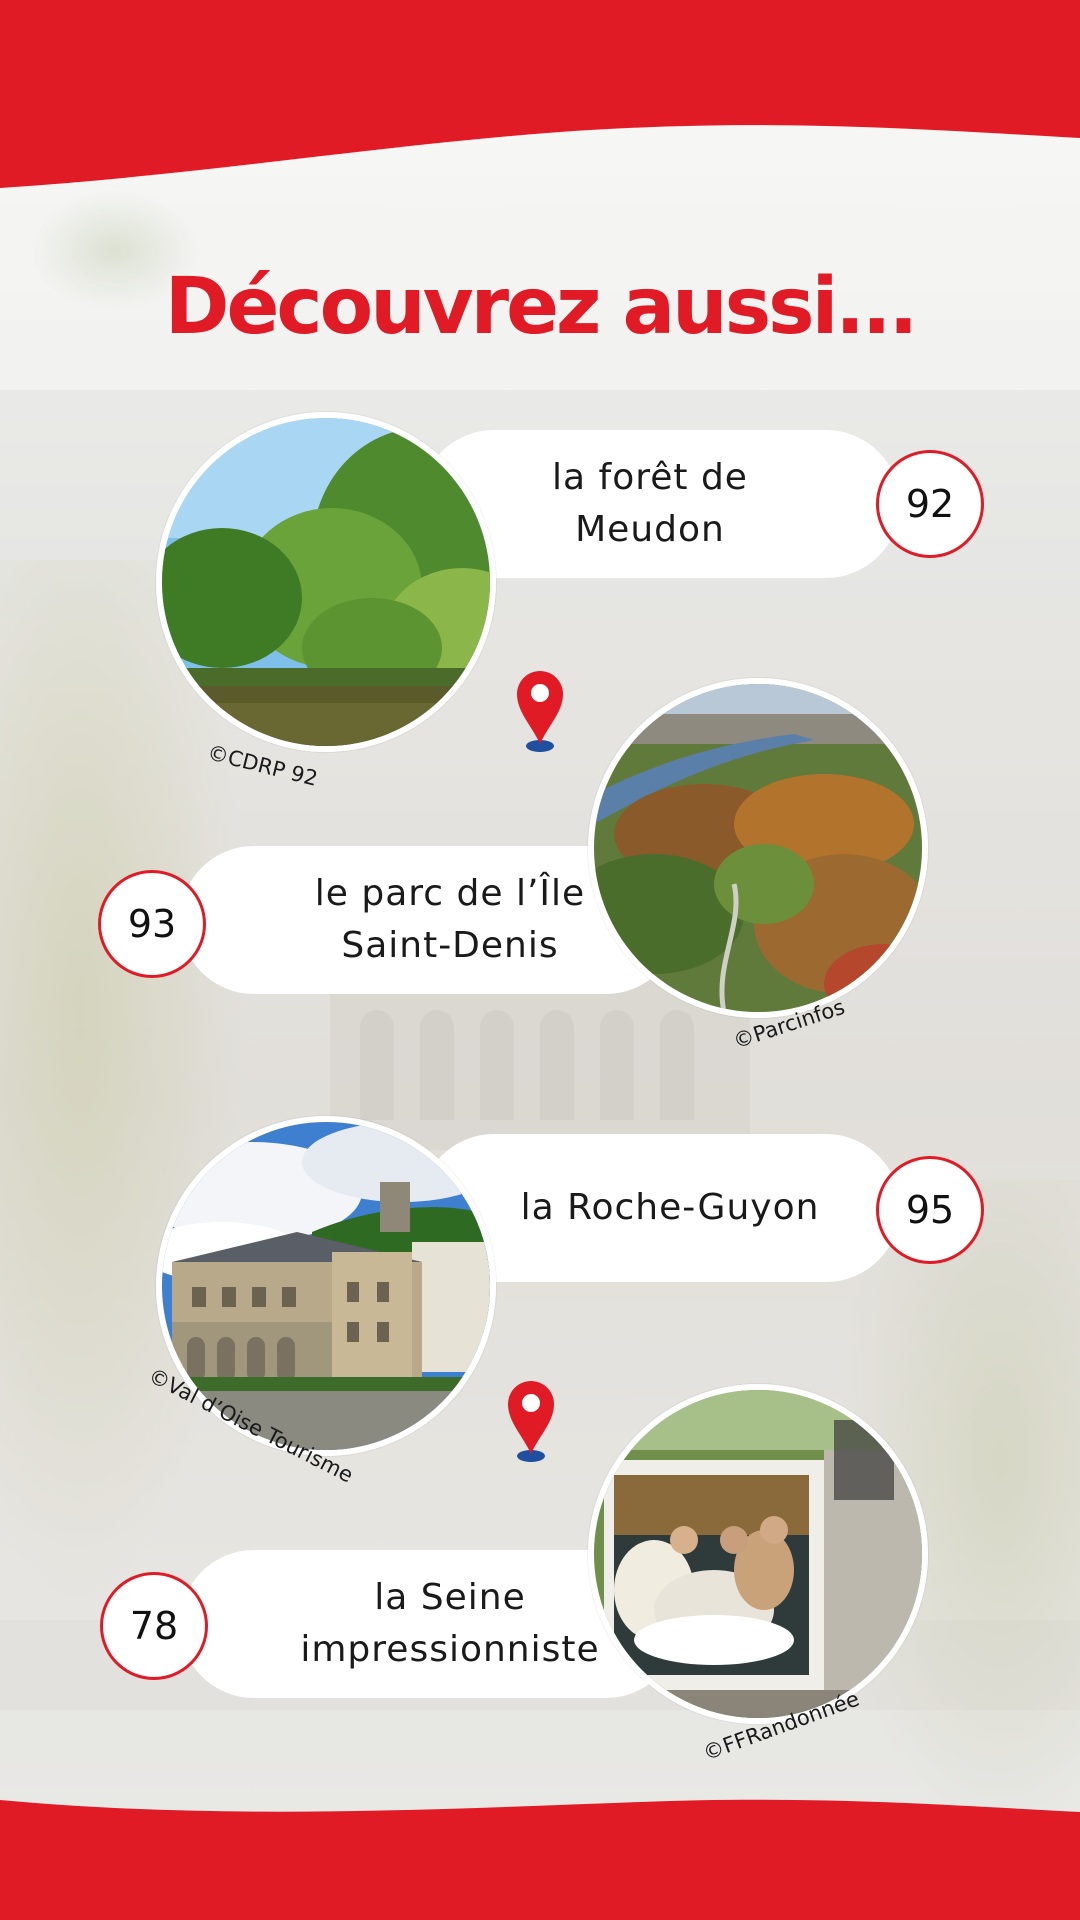 The image size is (1080, 1920). I want to click on place-photo-aerial-park, so click(758, 848).